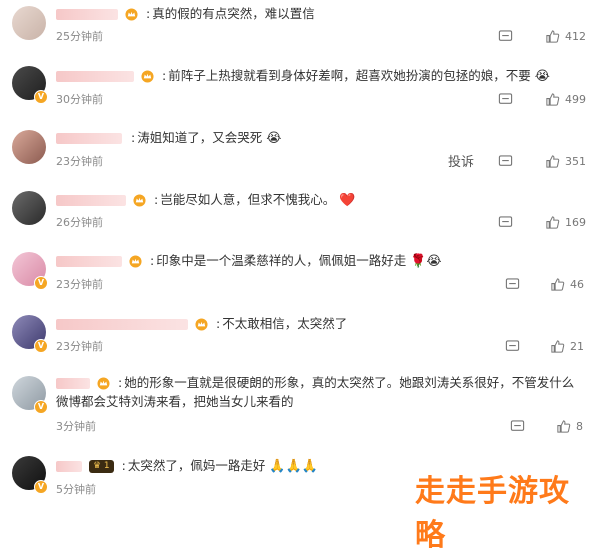  Describe the element at coordinates (79, 99) in the screenshot. I see `comment-time: 30分钟前` at that location.